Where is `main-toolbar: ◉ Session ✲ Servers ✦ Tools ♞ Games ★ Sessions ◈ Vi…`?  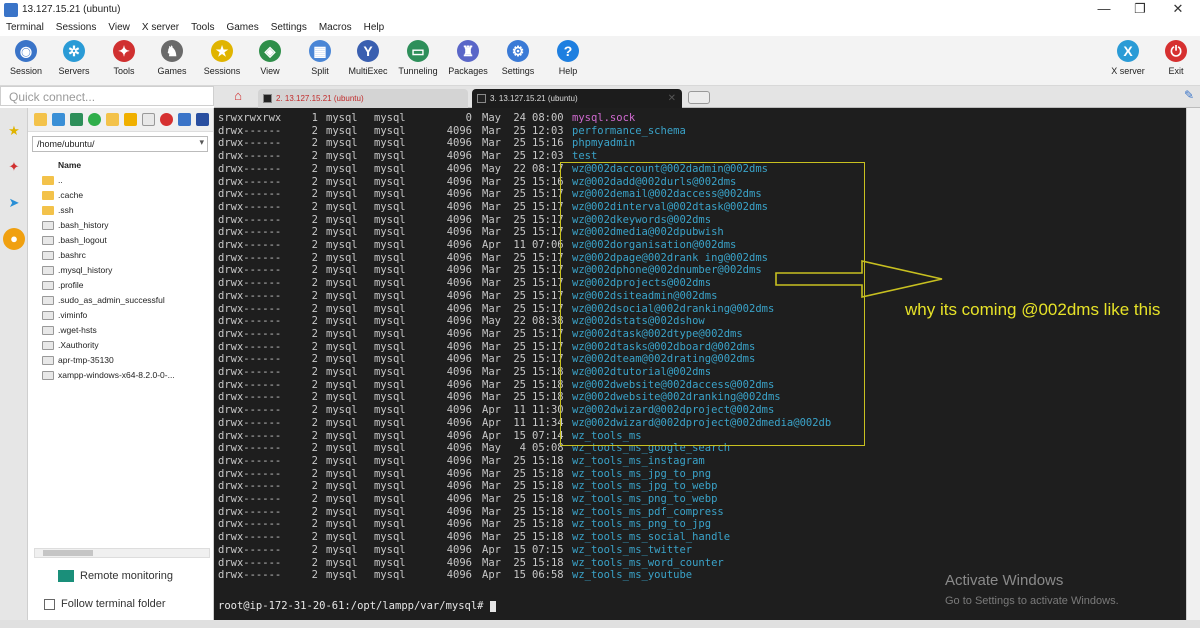 main-toolbar: ◉ Session ✲ Servers ✦ Tools ♞ Games ★ Sessions ◈ Vi… is located at coordinates (600, 61).